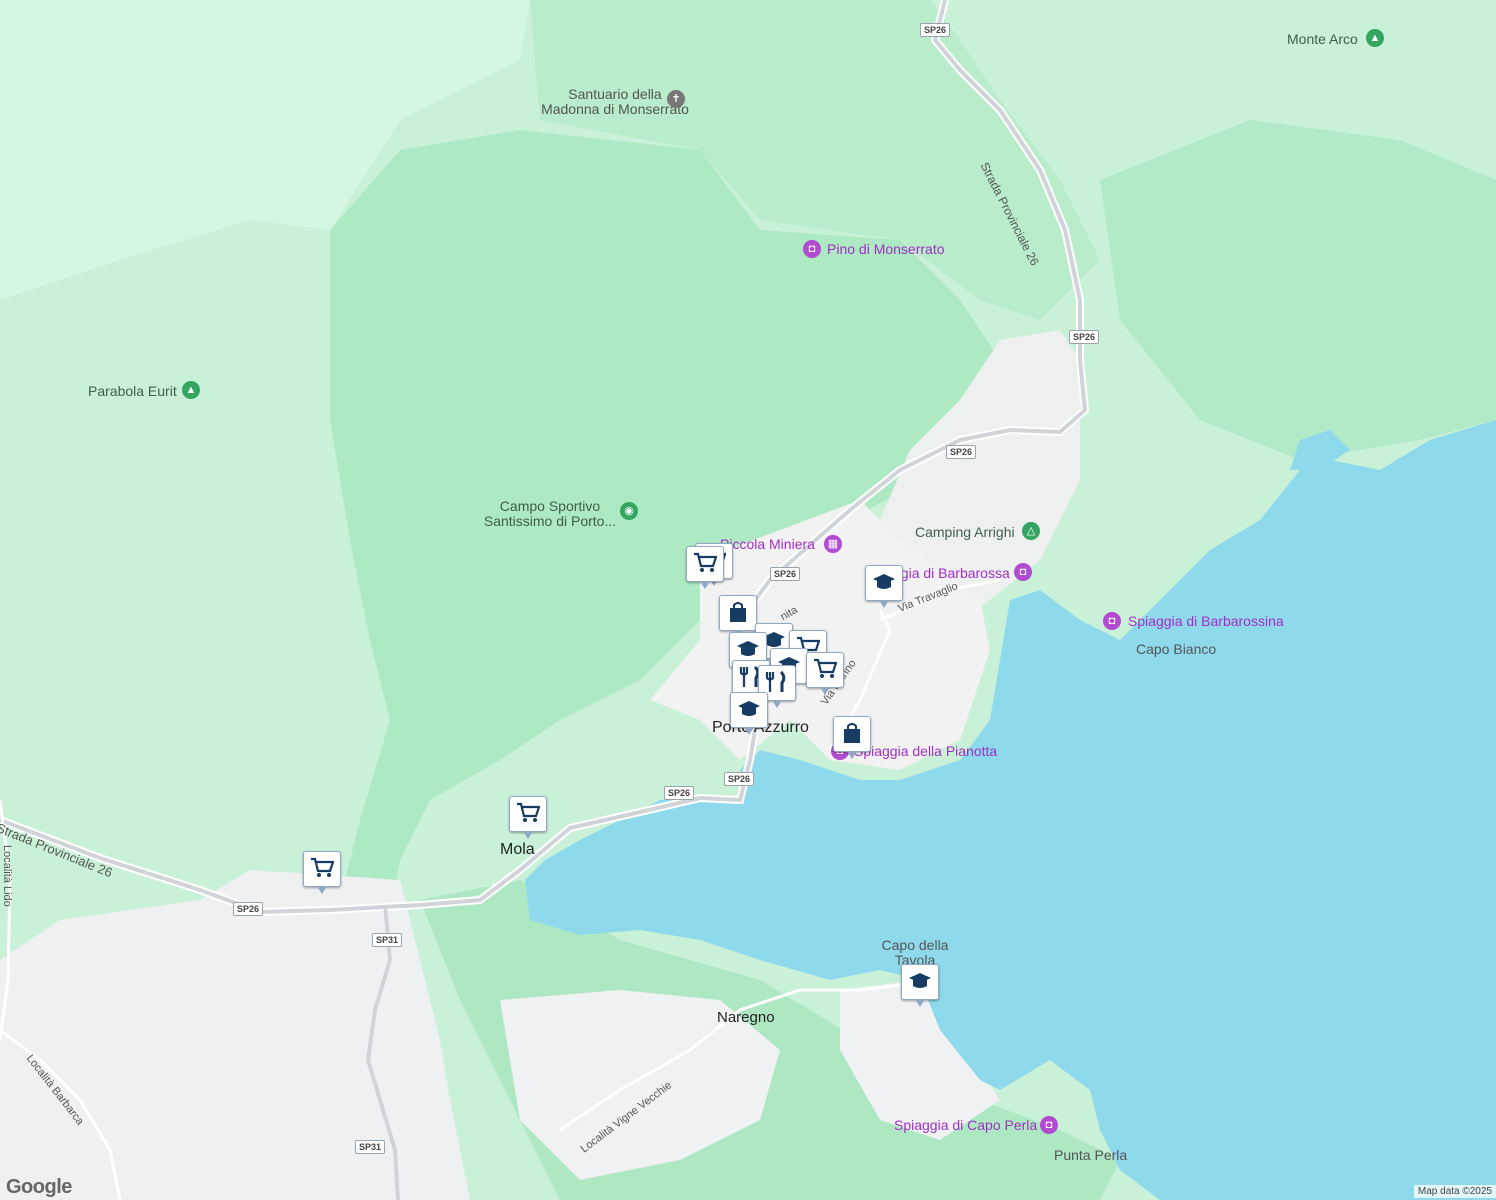  What do you see at coordinates (629, 511) in the screenshot?
I see `stadium-icon: ◉` at bounding box center [629, 511].